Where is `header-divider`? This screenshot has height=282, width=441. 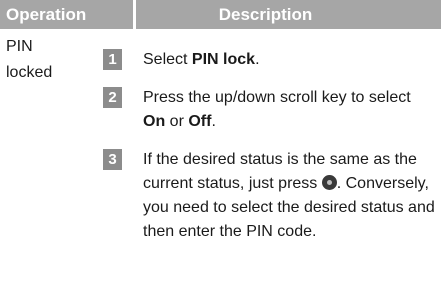 header-divider is located at coordinates (134, 14).